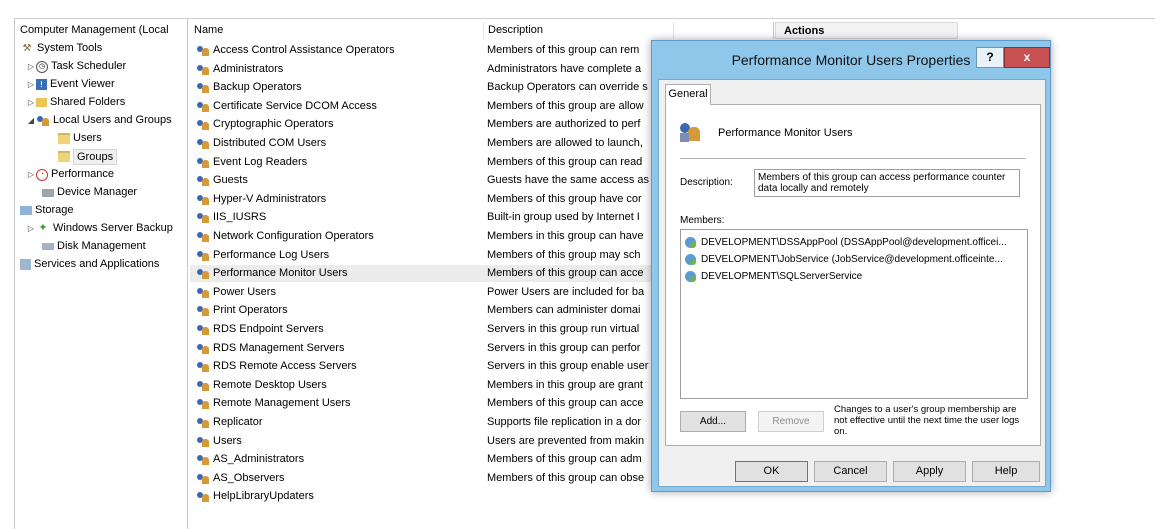  What do you see at coordinates (422, 495) in the screenshot?
I see `table-row: HelpLibraryUpdaters` at bounding box center [422, 495].